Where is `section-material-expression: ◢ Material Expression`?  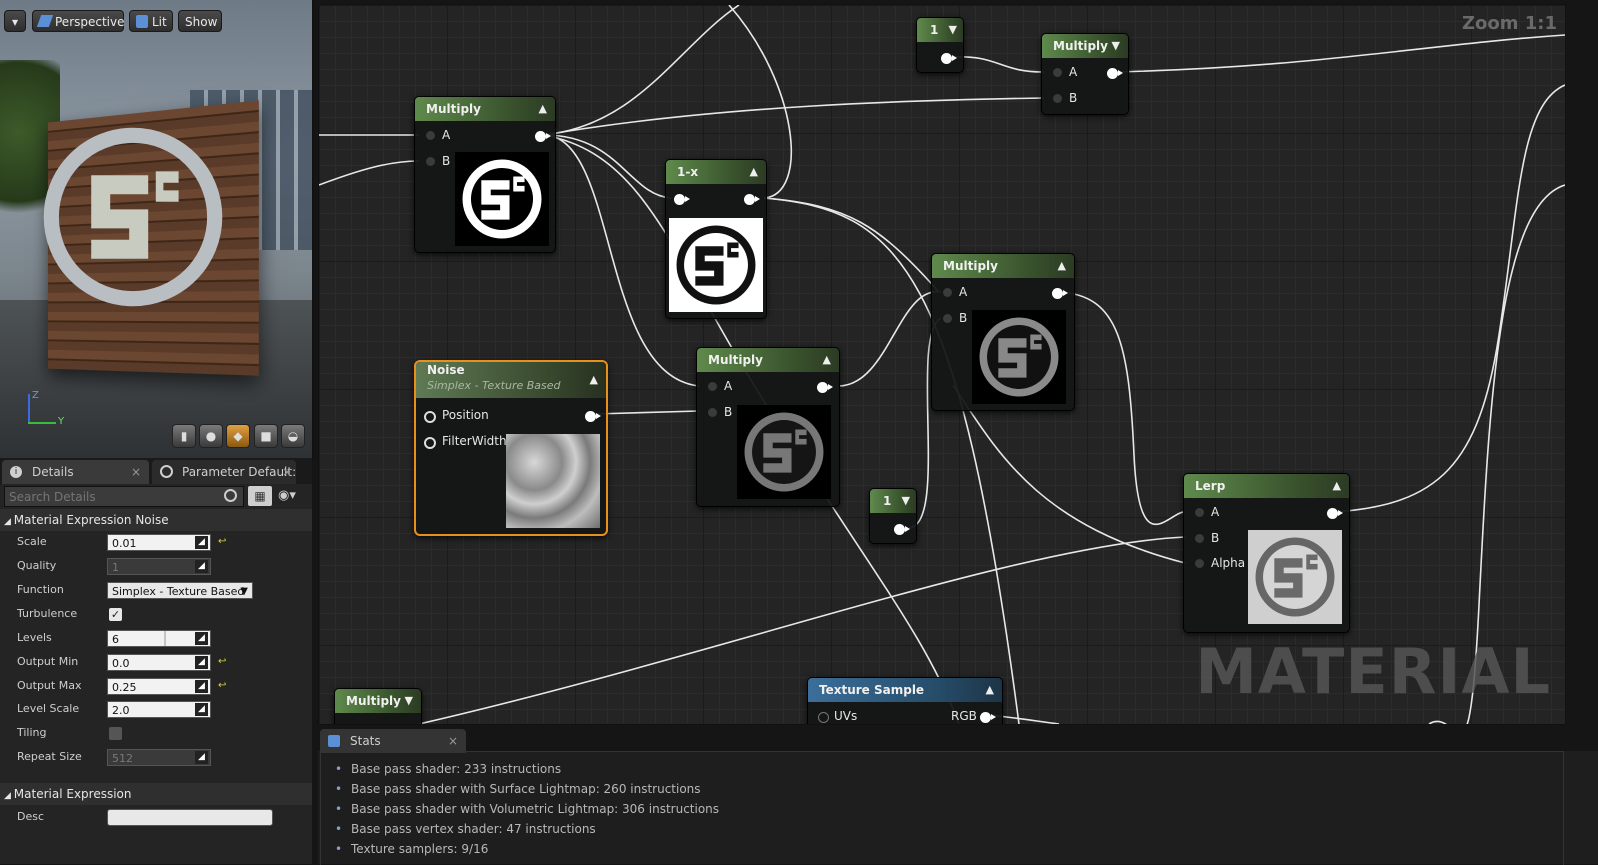 section-material-expression: ◢ Material Expression is located at coordinates (156, 794).